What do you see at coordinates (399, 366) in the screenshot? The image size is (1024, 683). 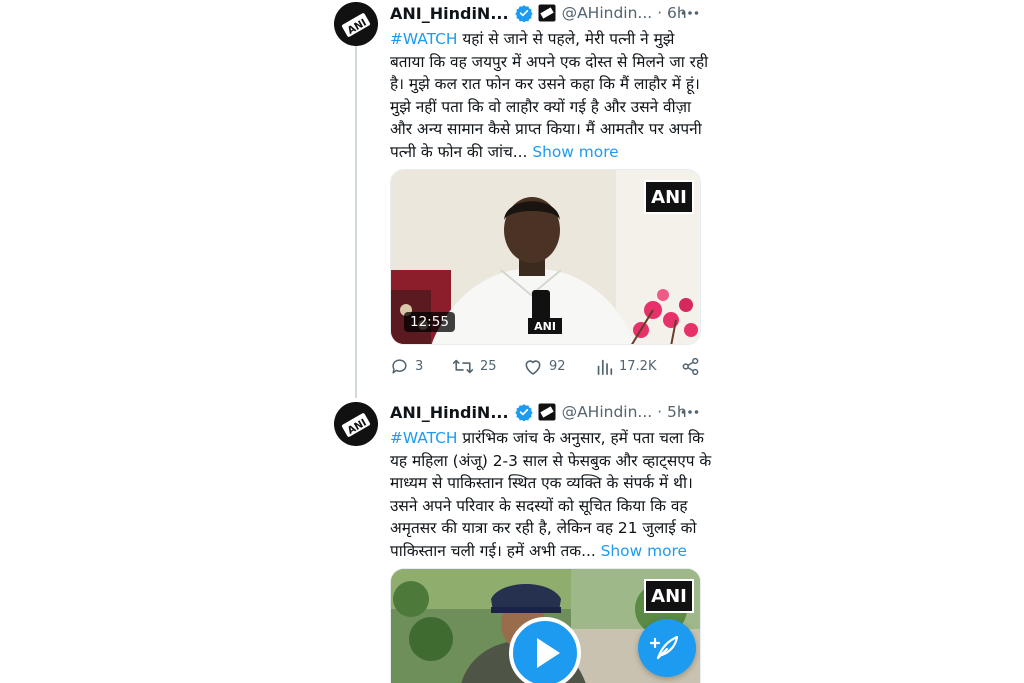 I see `reply-icon` at bounding box center [399, 366].